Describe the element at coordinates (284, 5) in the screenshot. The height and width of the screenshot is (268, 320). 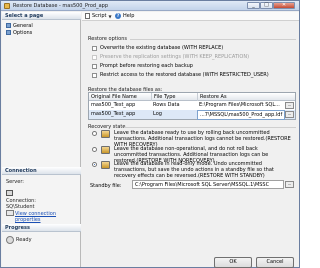
I see `close-button: ✕` at that location.